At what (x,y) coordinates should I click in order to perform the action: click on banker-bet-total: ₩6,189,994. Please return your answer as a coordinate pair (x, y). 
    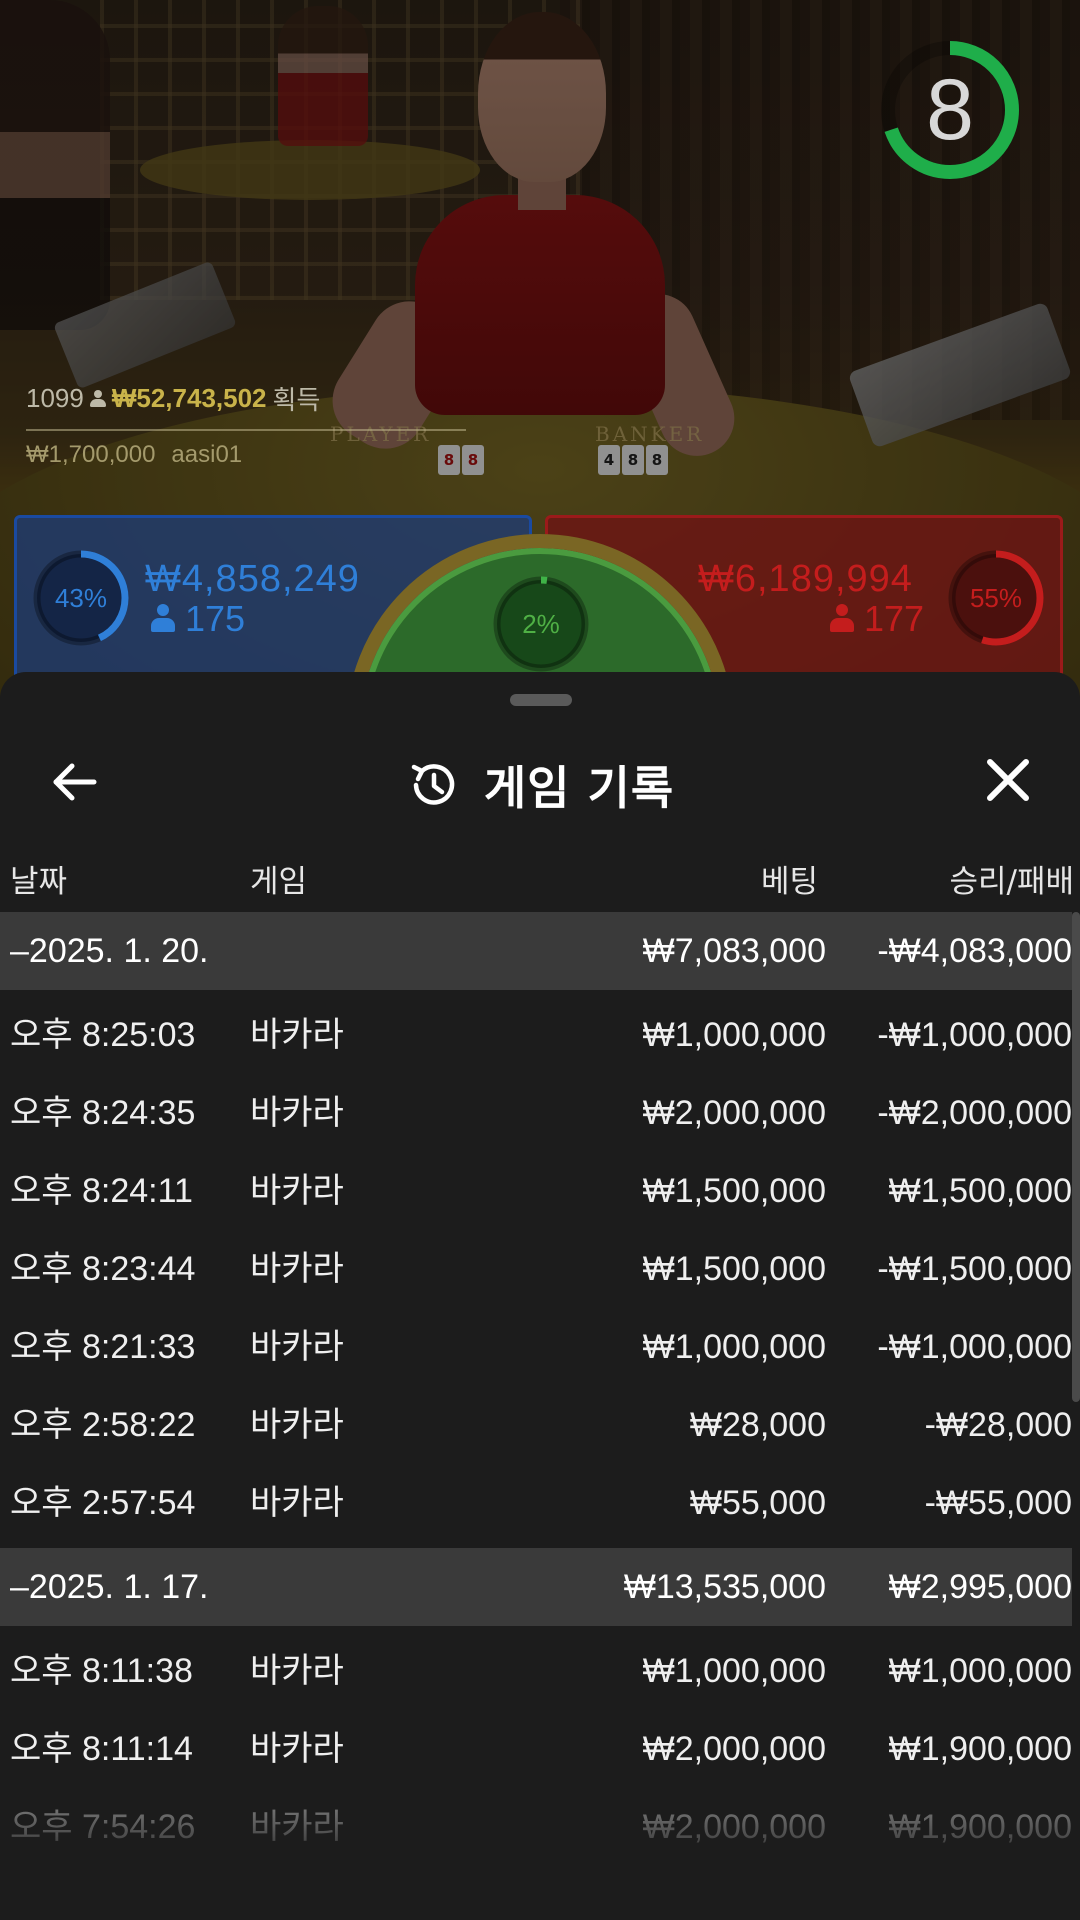
    Looking at the image, I should click on (805, 579).